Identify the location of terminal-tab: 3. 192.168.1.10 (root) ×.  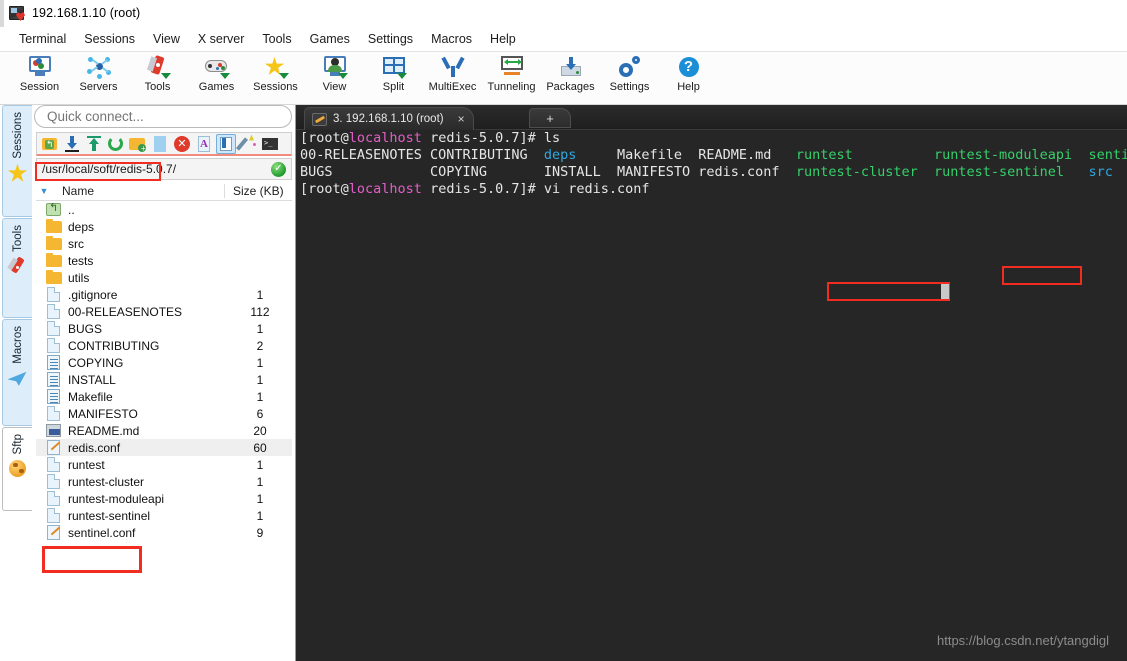
(389, 118).